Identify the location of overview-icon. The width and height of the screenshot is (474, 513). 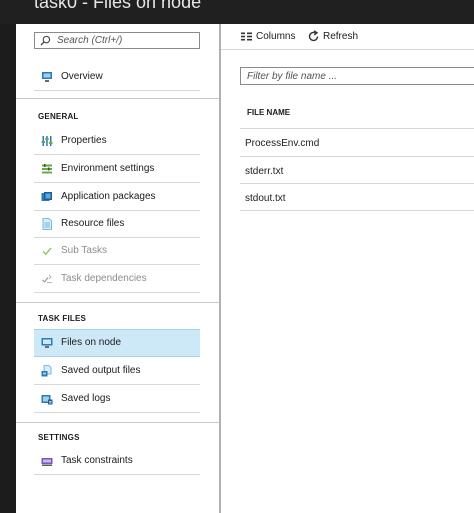
(47, 77).